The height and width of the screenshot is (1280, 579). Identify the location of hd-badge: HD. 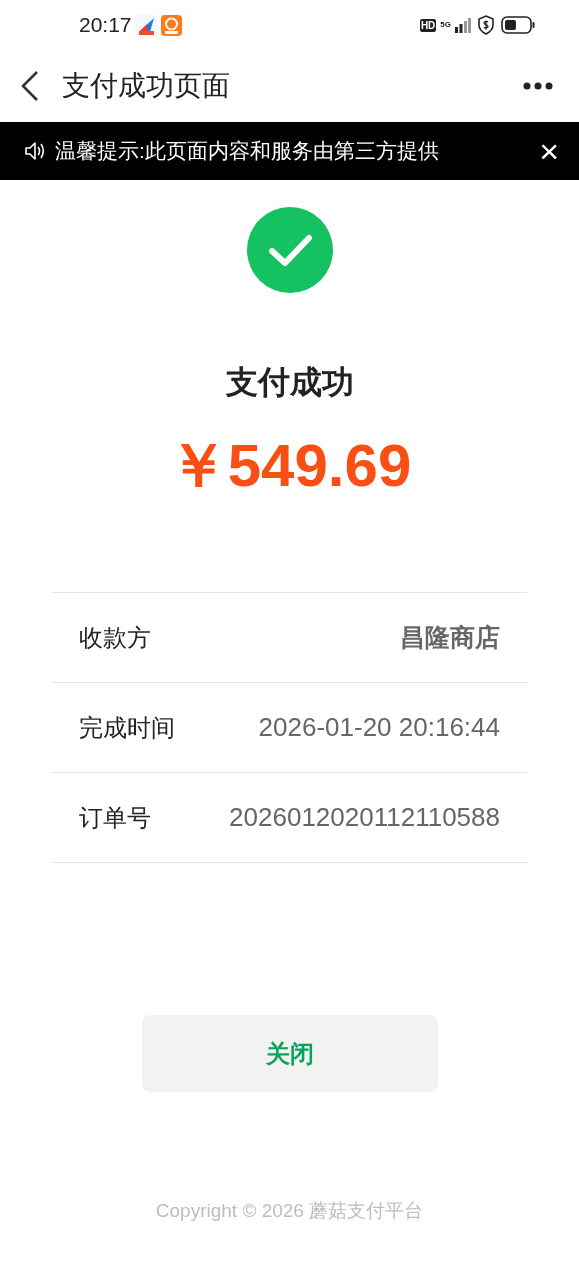
(428, 25).